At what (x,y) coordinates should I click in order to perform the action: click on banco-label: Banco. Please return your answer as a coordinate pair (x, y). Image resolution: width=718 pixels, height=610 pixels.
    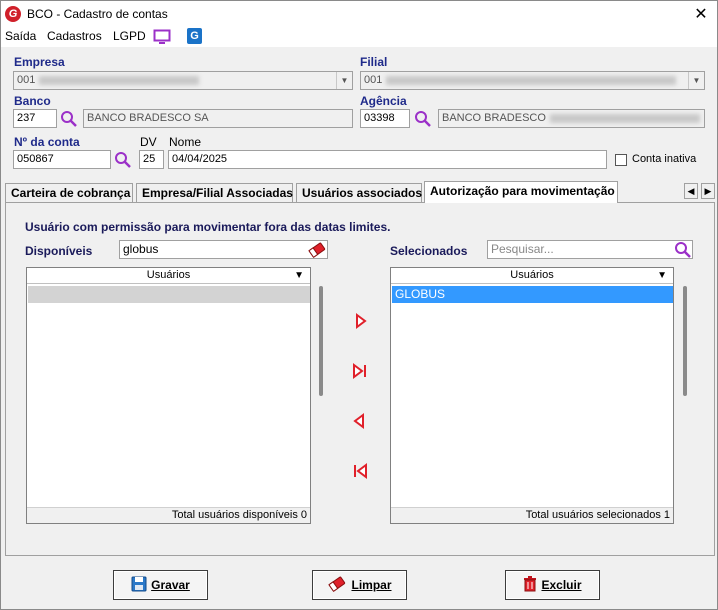
    Looking at the image, I should click on (32, 101).